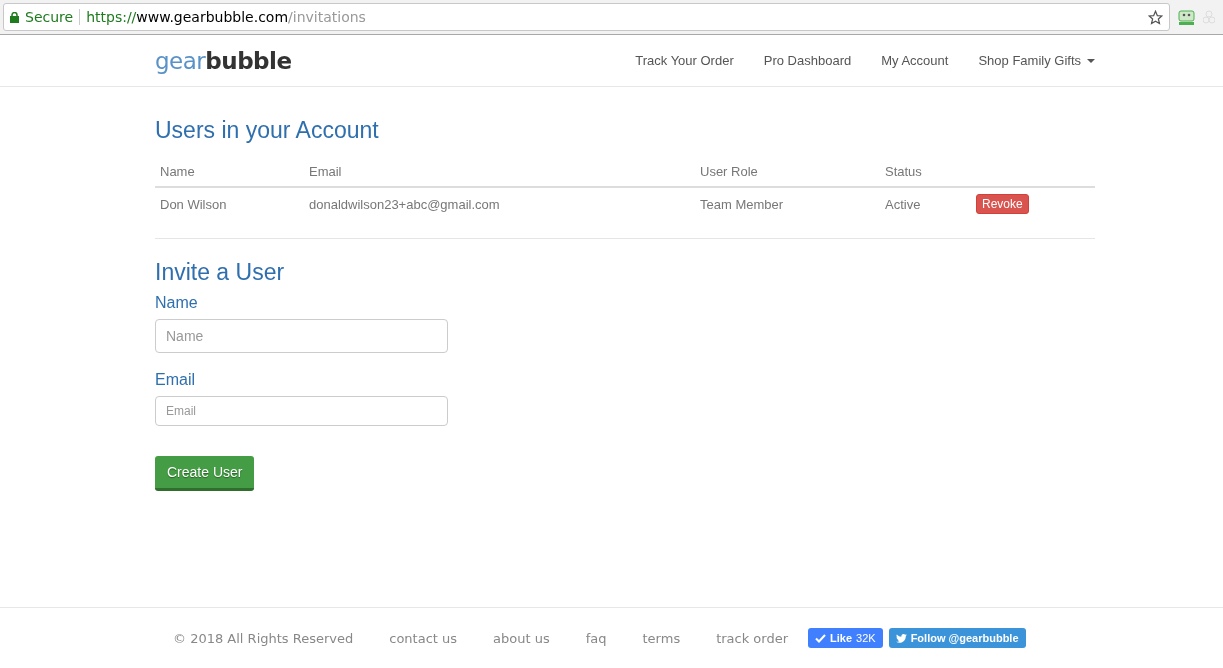  Describe the element at coordinates (742, 204) in the screenshot. I see `table-cell-text: Team Member` at that location.